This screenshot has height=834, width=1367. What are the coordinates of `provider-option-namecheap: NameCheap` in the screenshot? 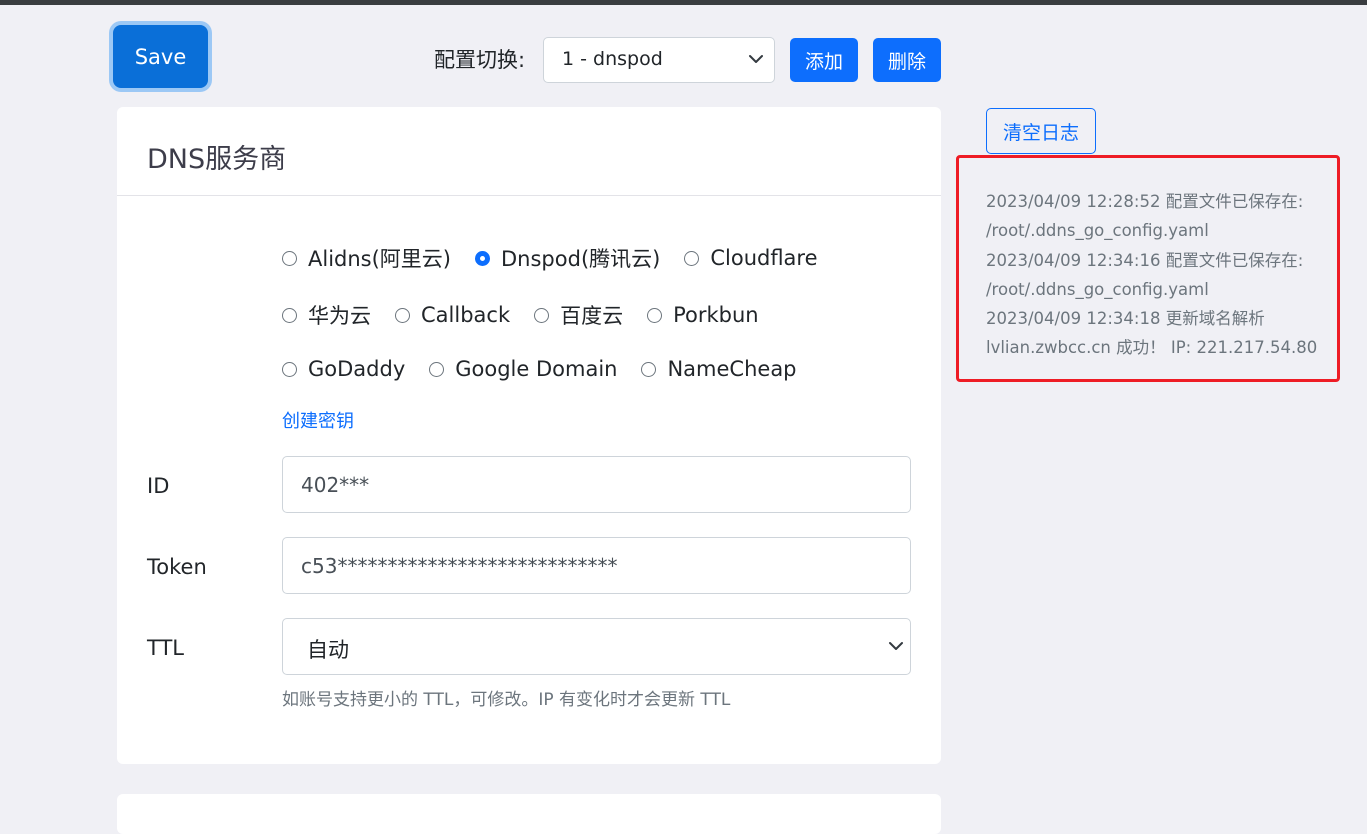 It's located at (719, 369).